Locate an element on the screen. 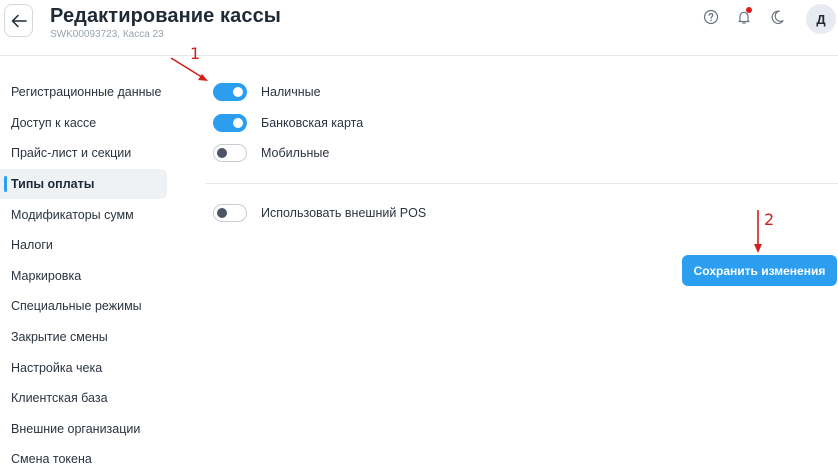 The height and width of the screenshot is (465, 838). cash-toggle is located at coordinates (230, 92).